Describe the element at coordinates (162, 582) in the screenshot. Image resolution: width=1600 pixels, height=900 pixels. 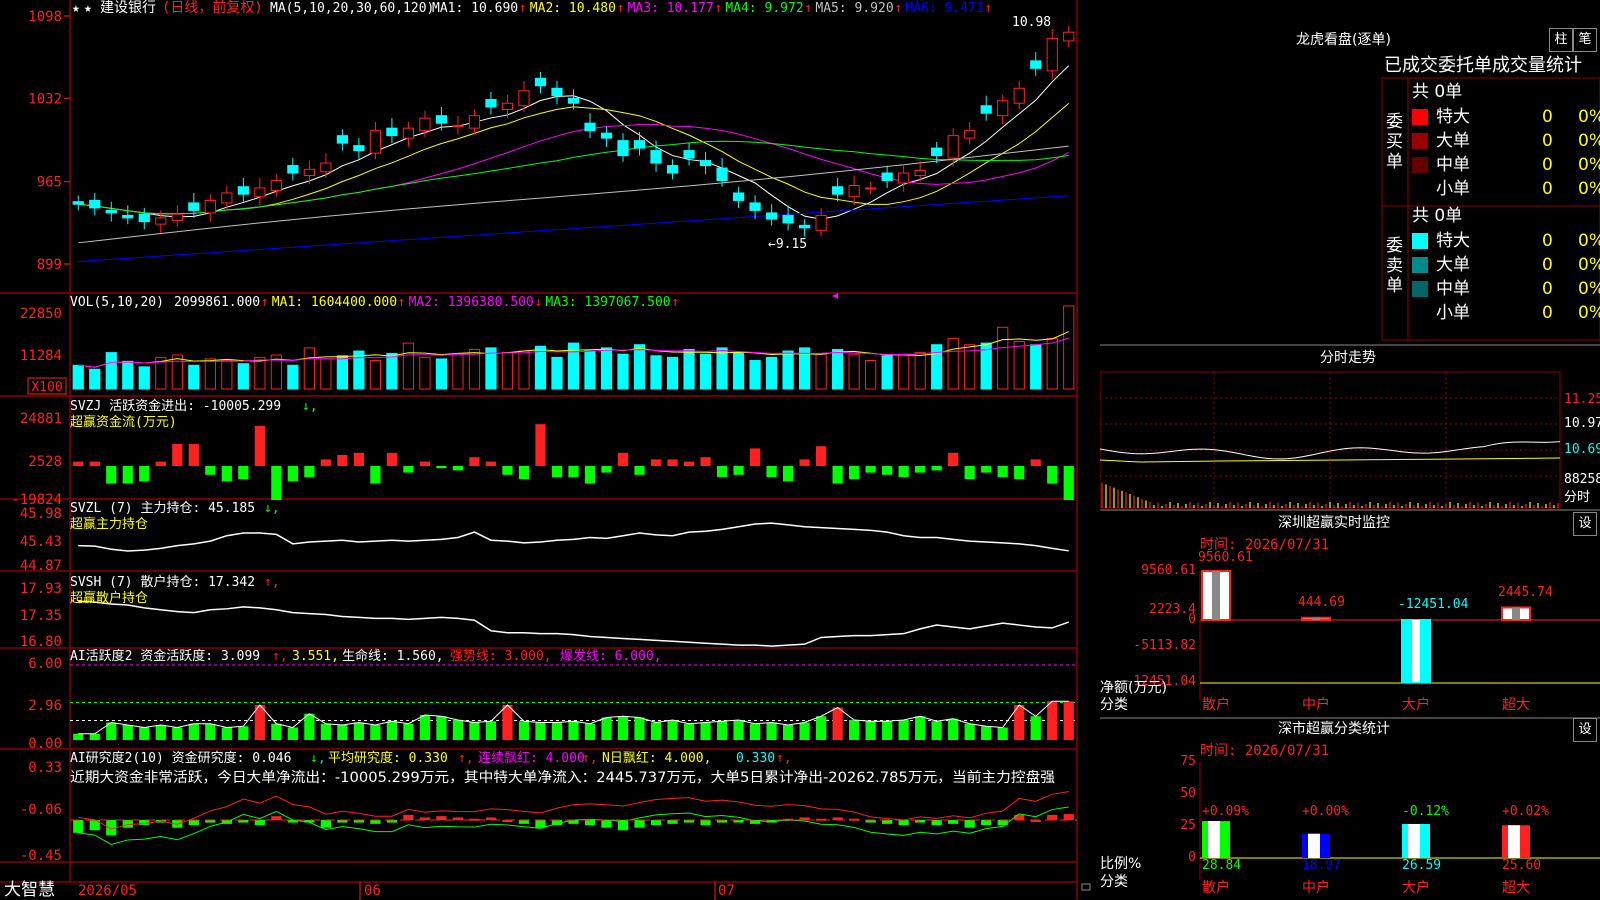
I see `svsh-title: SVSH (7) 散户持仓: 17.342` at that location.